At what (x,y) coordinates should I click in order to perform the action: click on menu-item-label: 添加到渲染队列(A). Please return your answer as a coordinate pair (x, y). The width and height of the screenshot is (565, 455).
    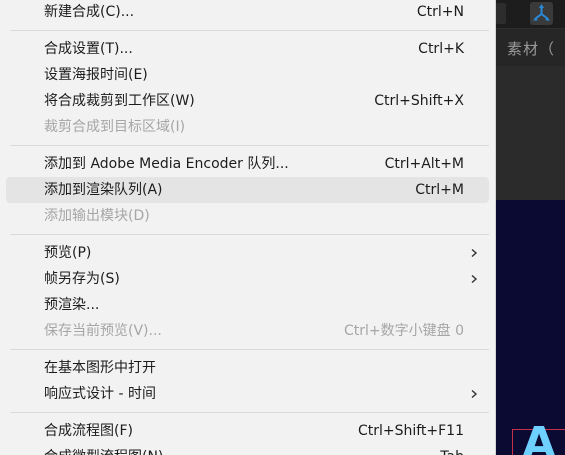
    Looking at the image, I should click on (103, 190).